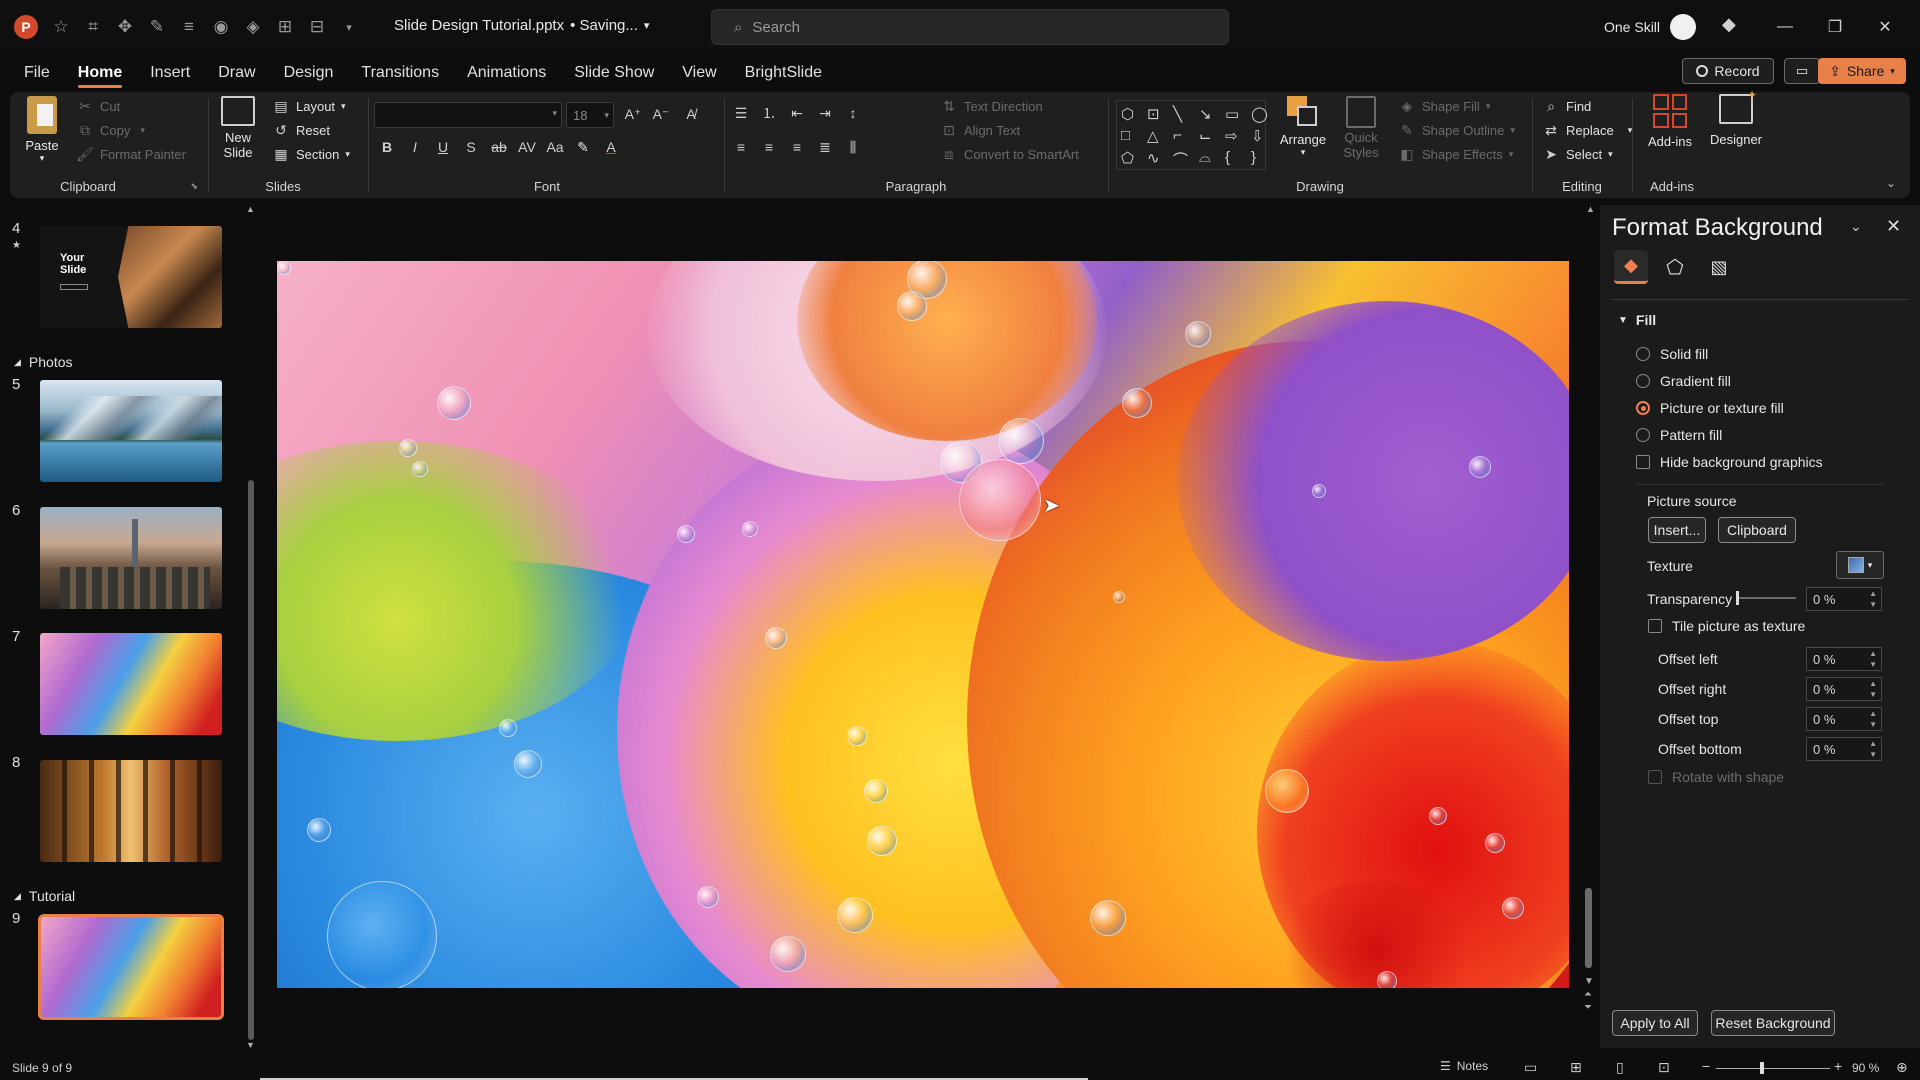 This screenshot has width=1920, height=1080. What do you see at coordinates (1236, 136) in the screenshot?
I see `right-arrow-icon: ⇨` at bounding box center [1236, 136].